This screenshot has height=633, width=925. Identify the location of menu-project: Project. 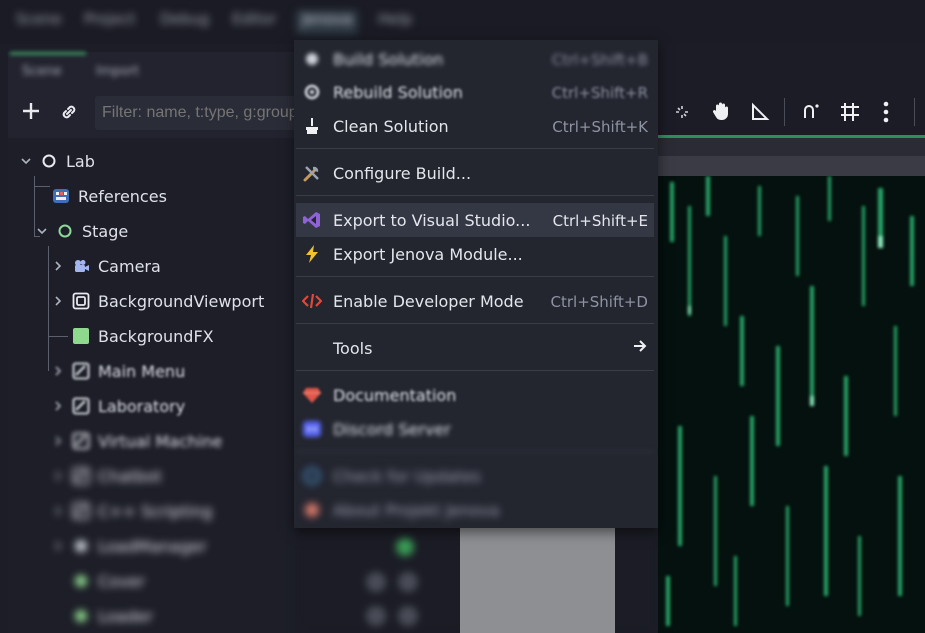
(109, 22).